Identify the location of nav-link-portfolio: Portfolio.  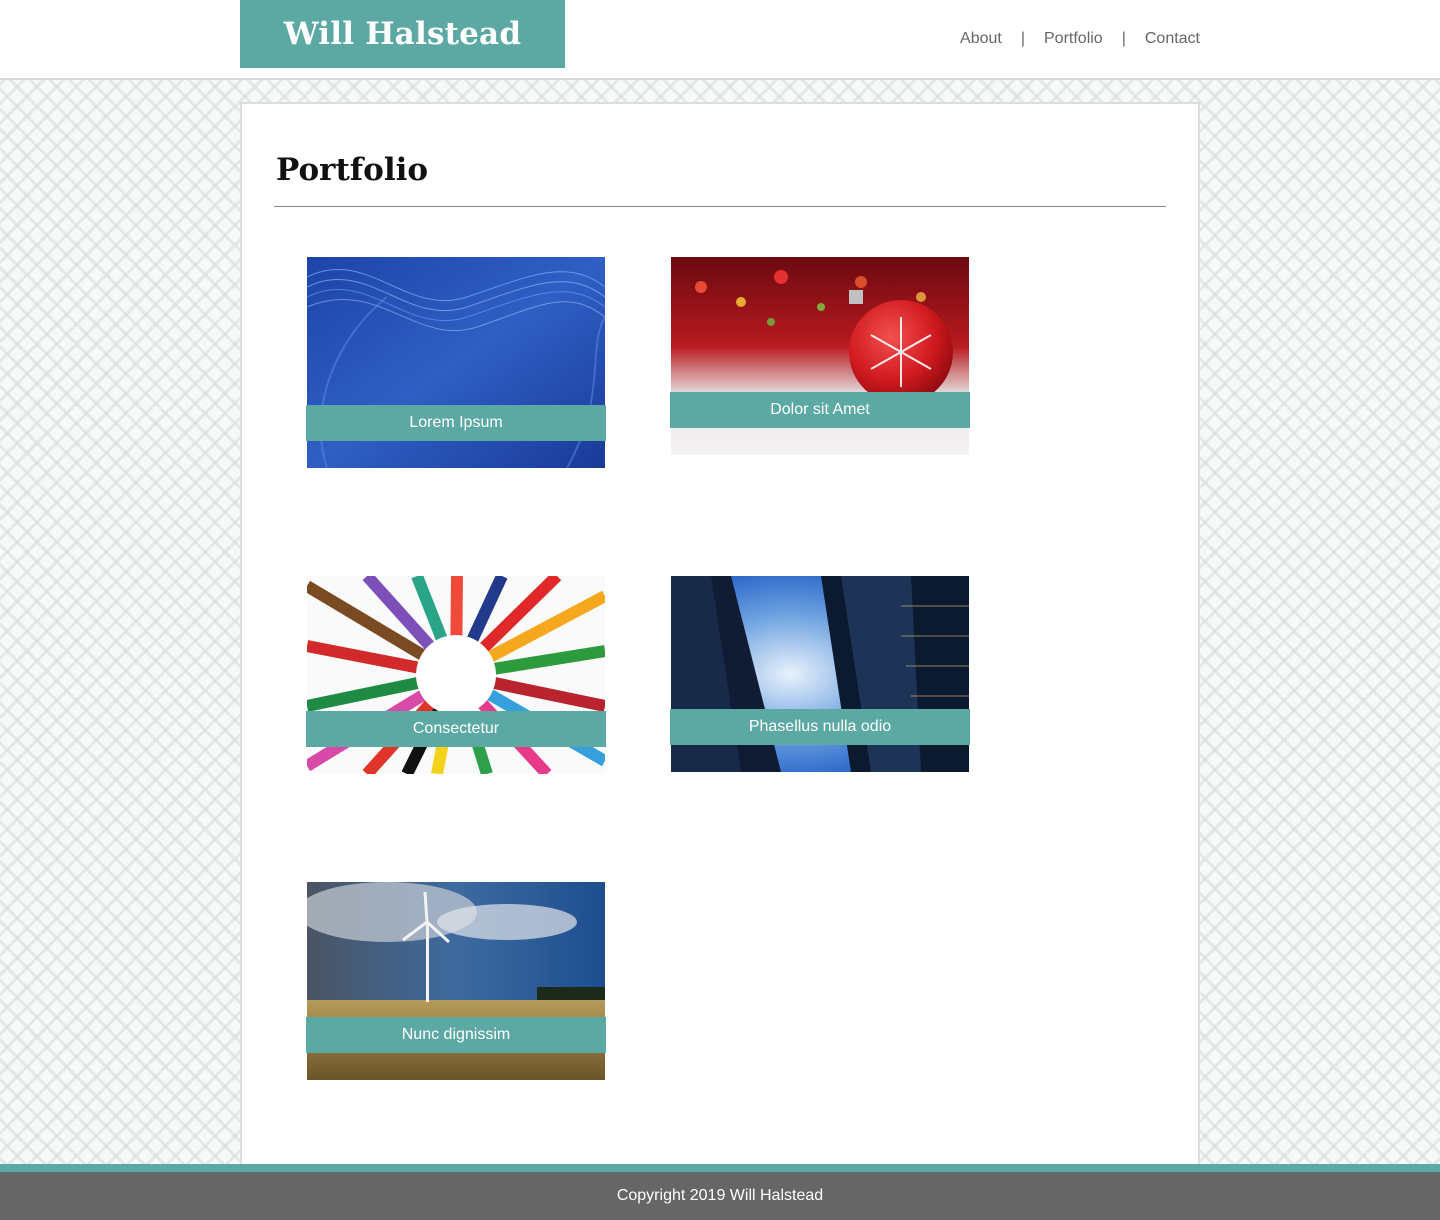
(1073, 39).